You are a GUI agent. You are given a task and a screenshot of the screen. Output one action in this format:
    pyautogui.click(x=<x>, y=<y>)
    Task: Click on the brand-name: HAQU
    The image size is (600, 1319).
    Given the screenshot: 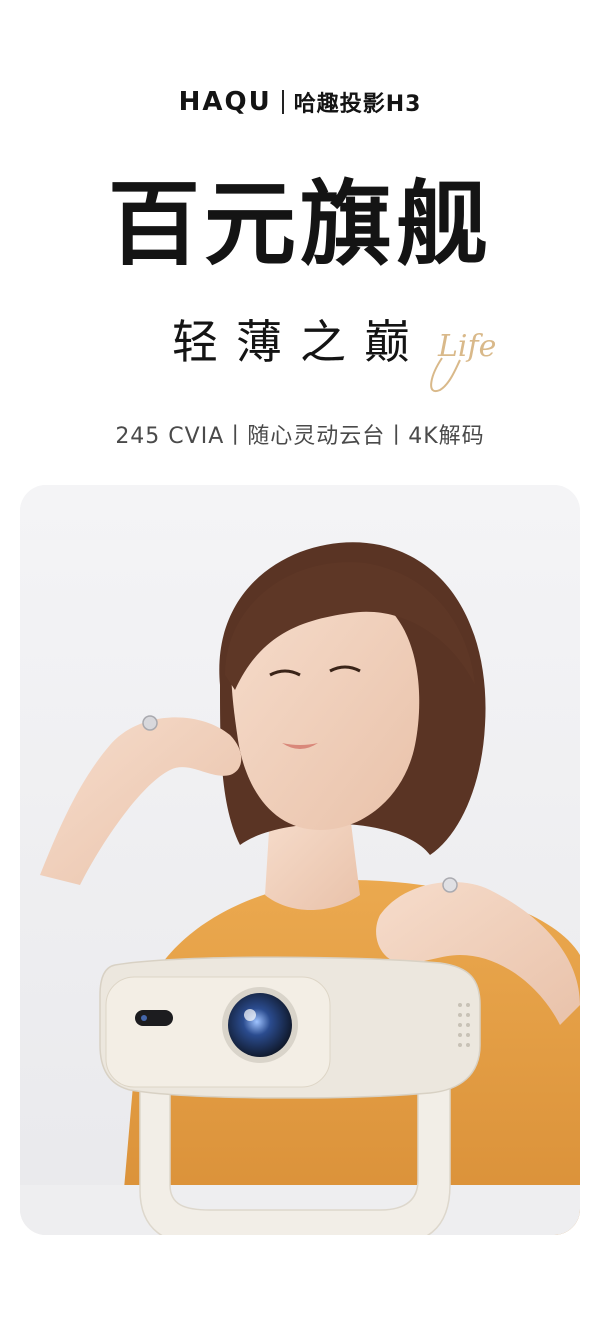 What is the action you would take?
    pyautogui.click(x=225, y=102)
    